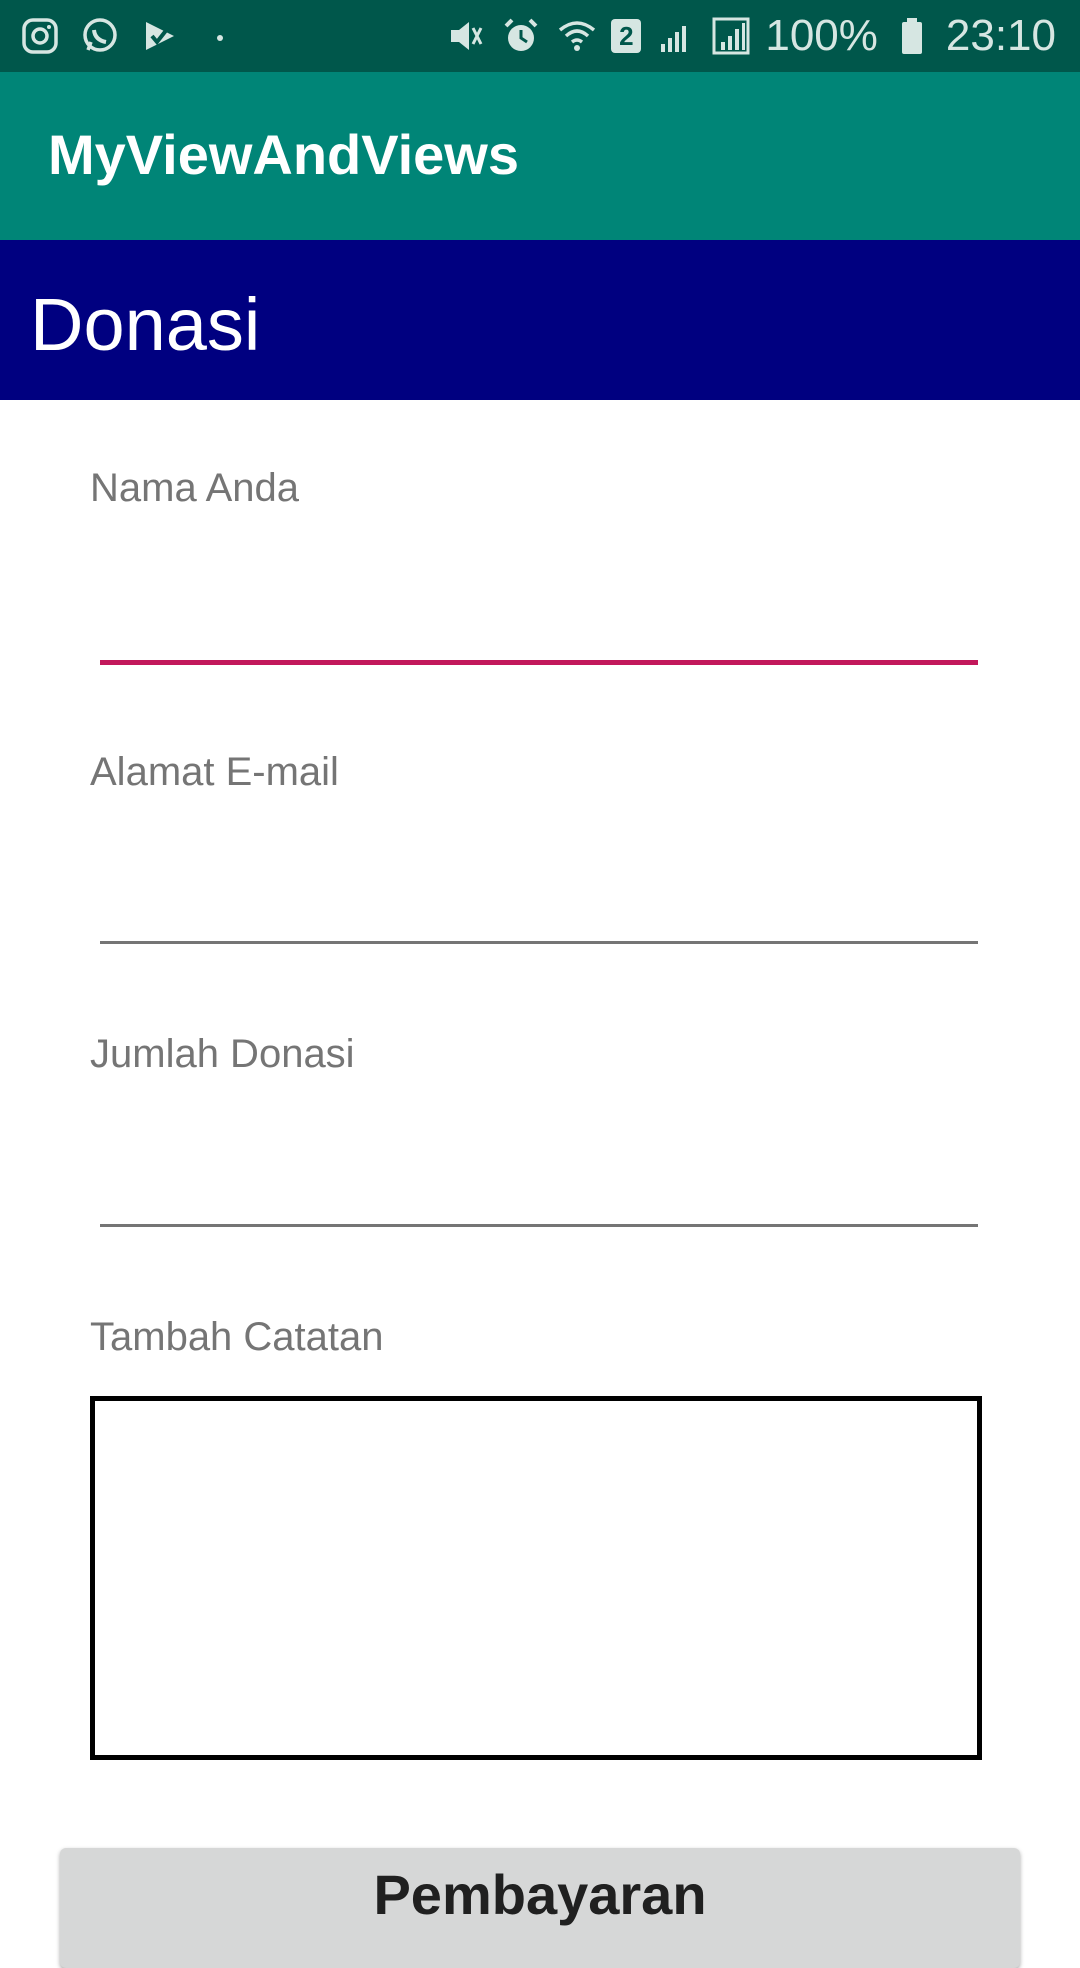  What do you see at coordinates (521, 36) in the screenshot?
I see `alarm-icon` at bounding box center [521, 36].